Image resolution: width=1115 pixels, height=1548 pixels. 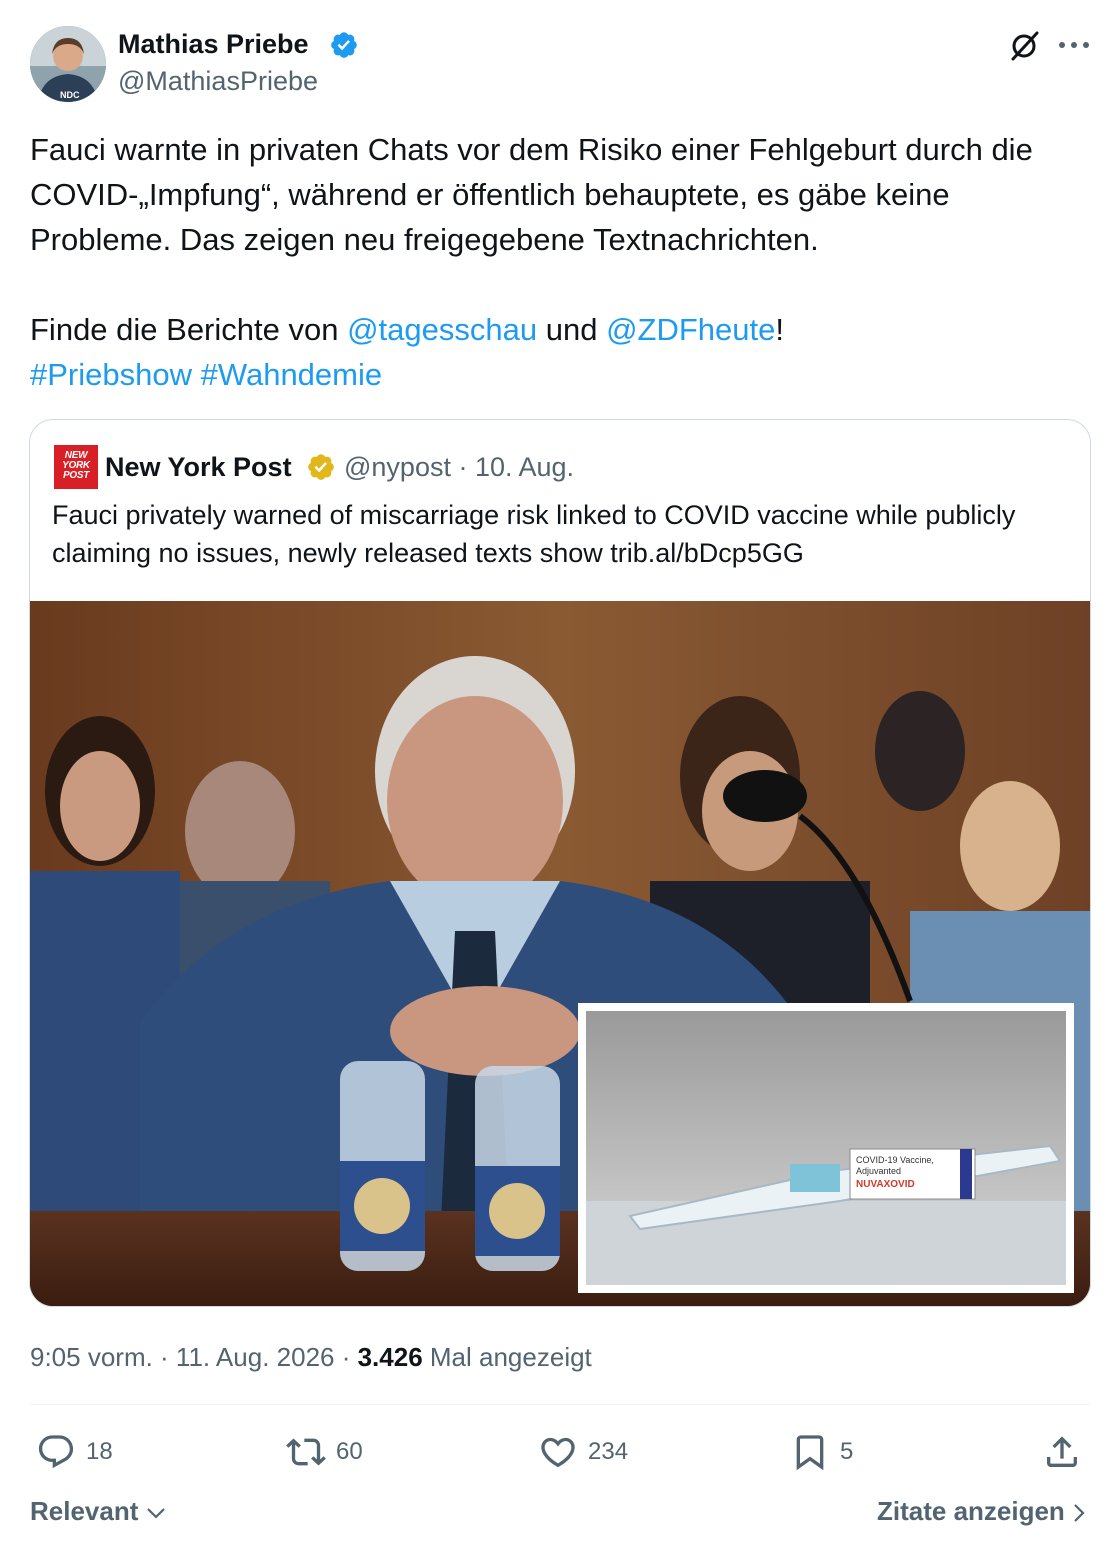 I want to click on reply-button: 18, so click(x=74, y=1452).